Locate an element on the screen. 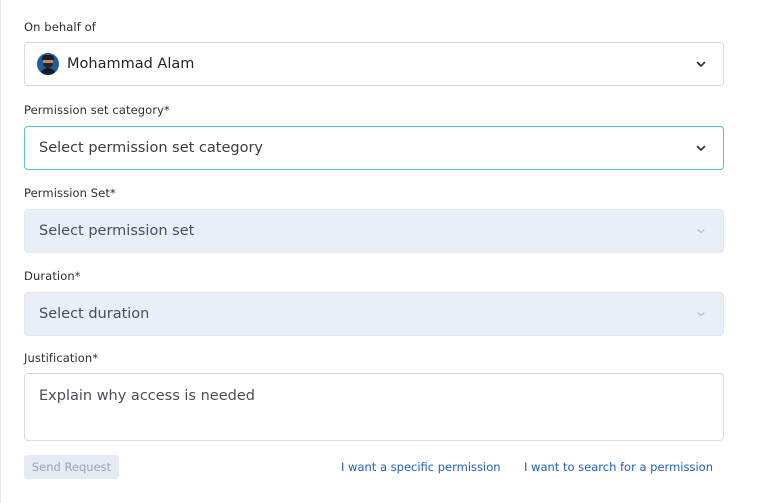 This screenshot has height=503, width=757. justification-textarea: Explain why access is needed is located at coordinates (374, 407).